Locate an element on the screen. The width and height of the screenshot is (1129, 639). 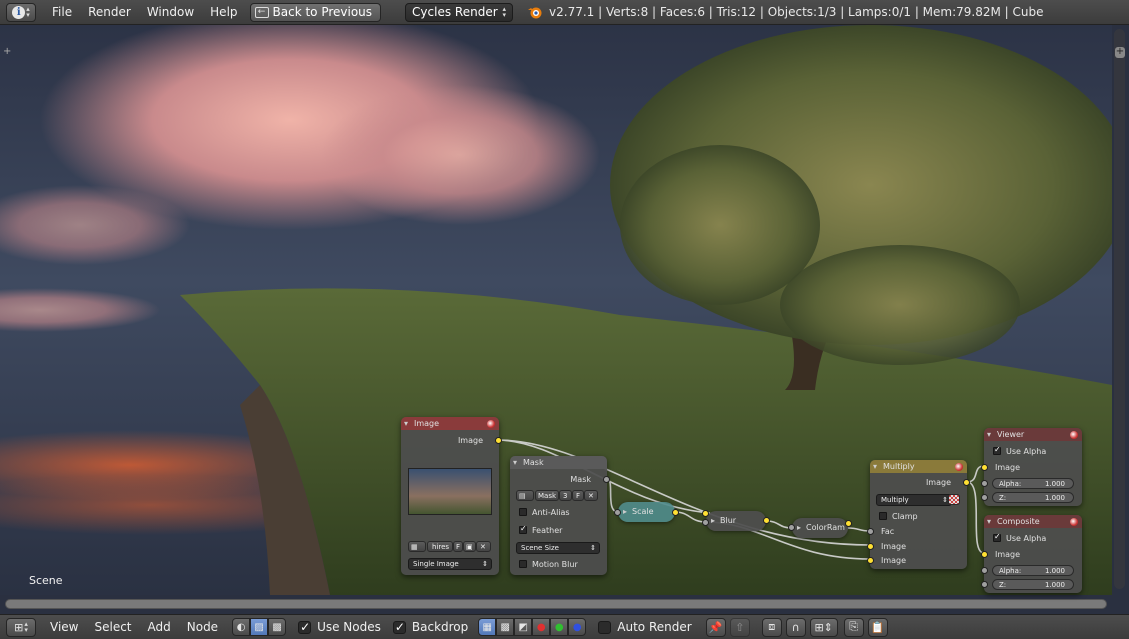
go-to-parent-icon: ⇧ is located at coordinates (739, 627).